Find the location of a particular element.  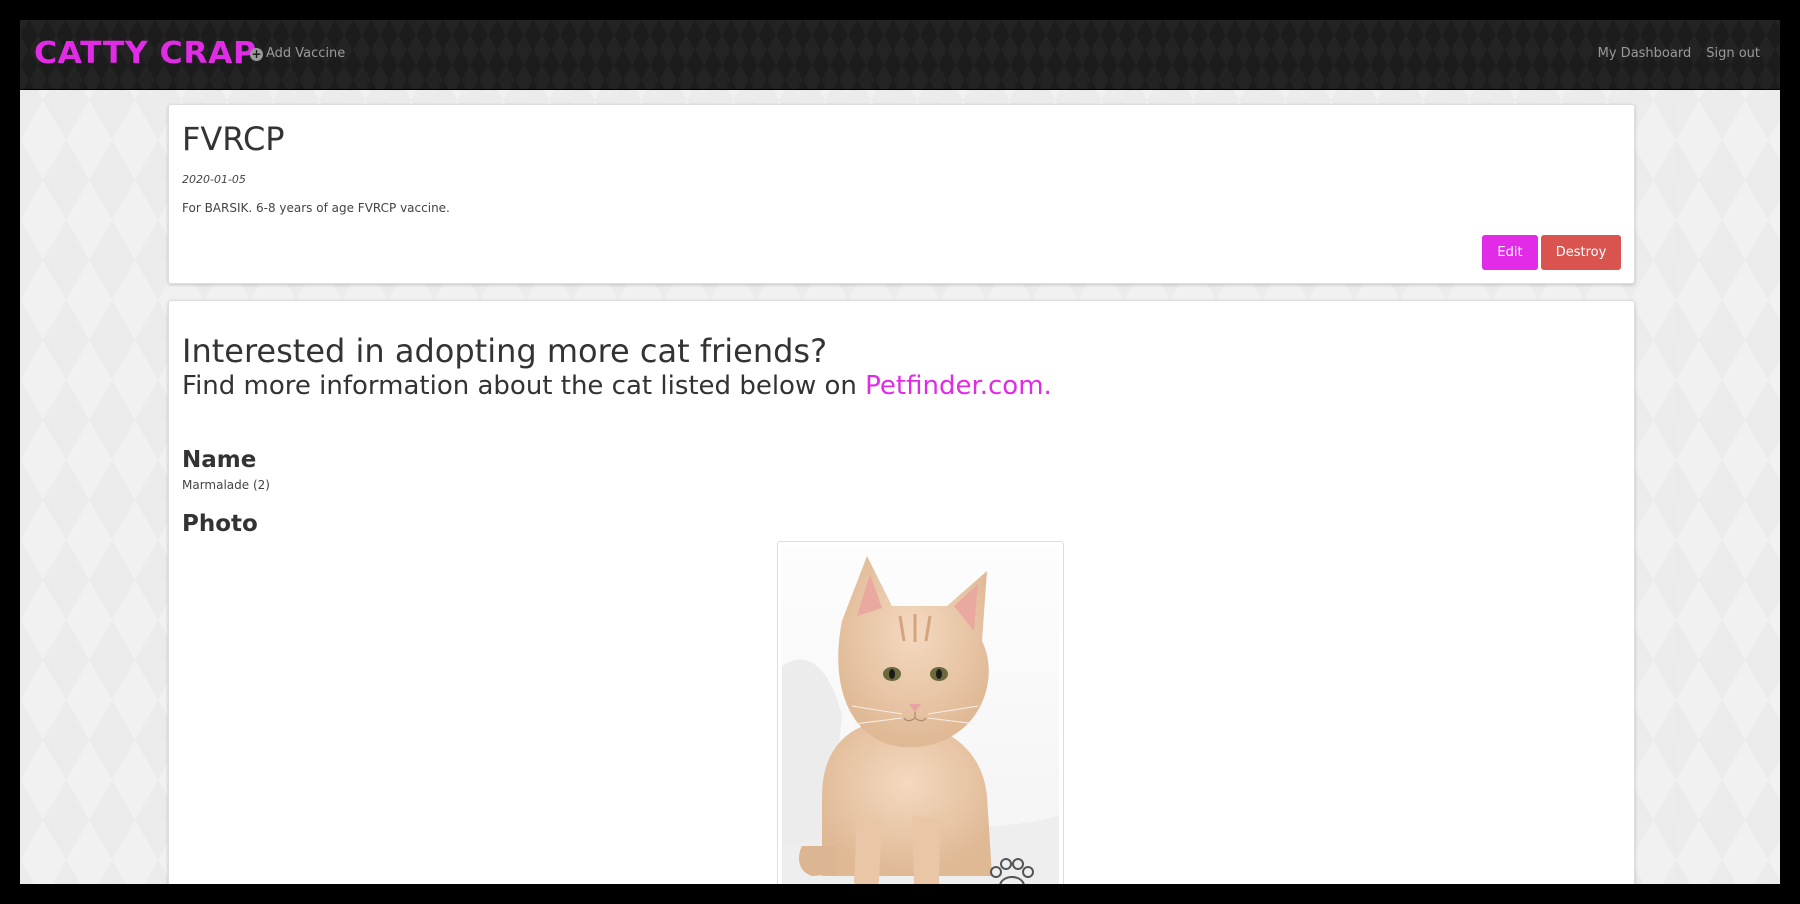

add-vaccine-label: Add Vaccine is located at coordinates (306, 53).